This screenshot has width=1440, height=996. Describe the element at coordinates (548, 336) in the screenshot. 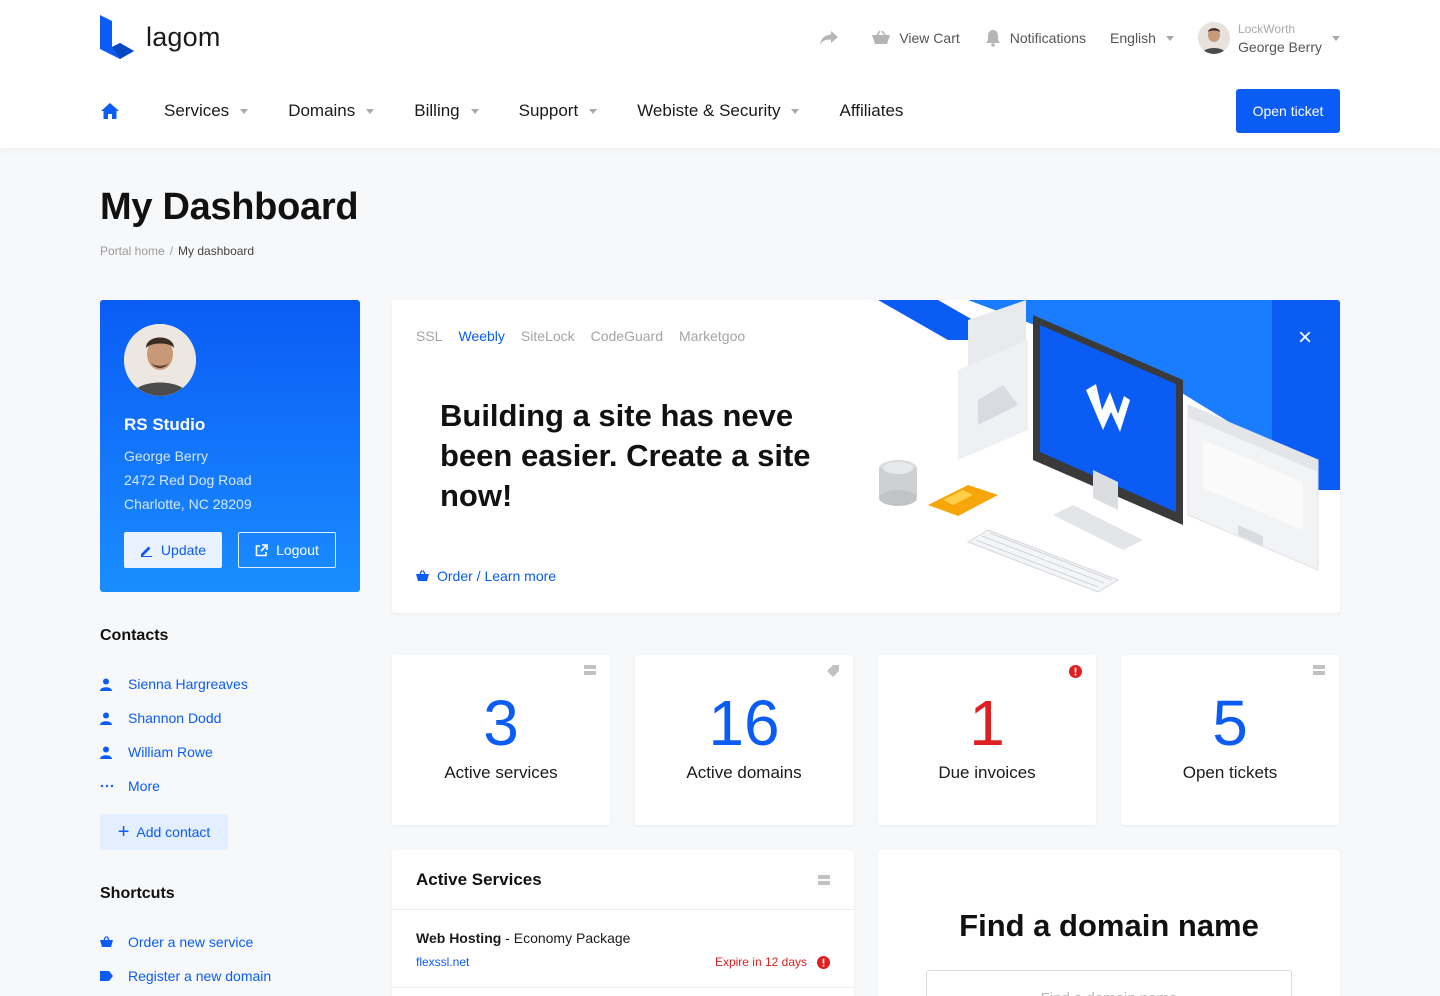

I see `tab-sitelock: SiteLock` at that location.